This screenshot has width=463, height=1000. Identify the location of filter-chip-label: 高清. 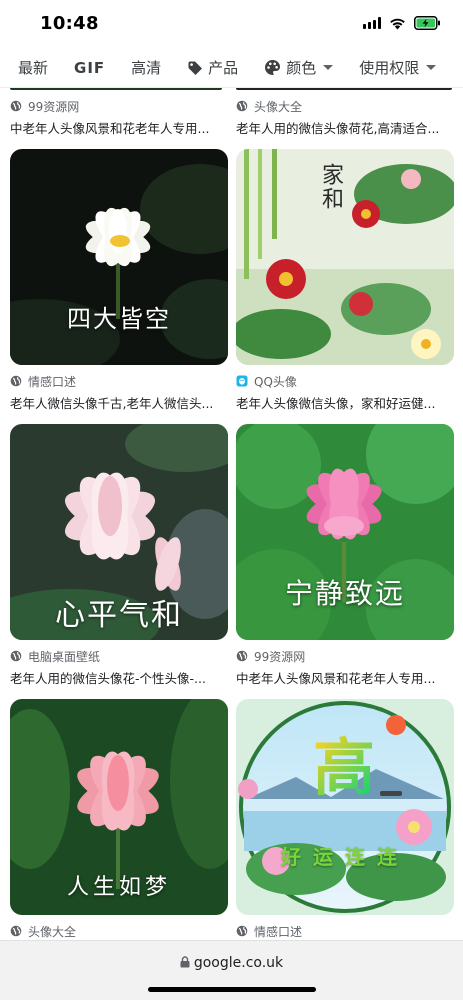
(146, 68).